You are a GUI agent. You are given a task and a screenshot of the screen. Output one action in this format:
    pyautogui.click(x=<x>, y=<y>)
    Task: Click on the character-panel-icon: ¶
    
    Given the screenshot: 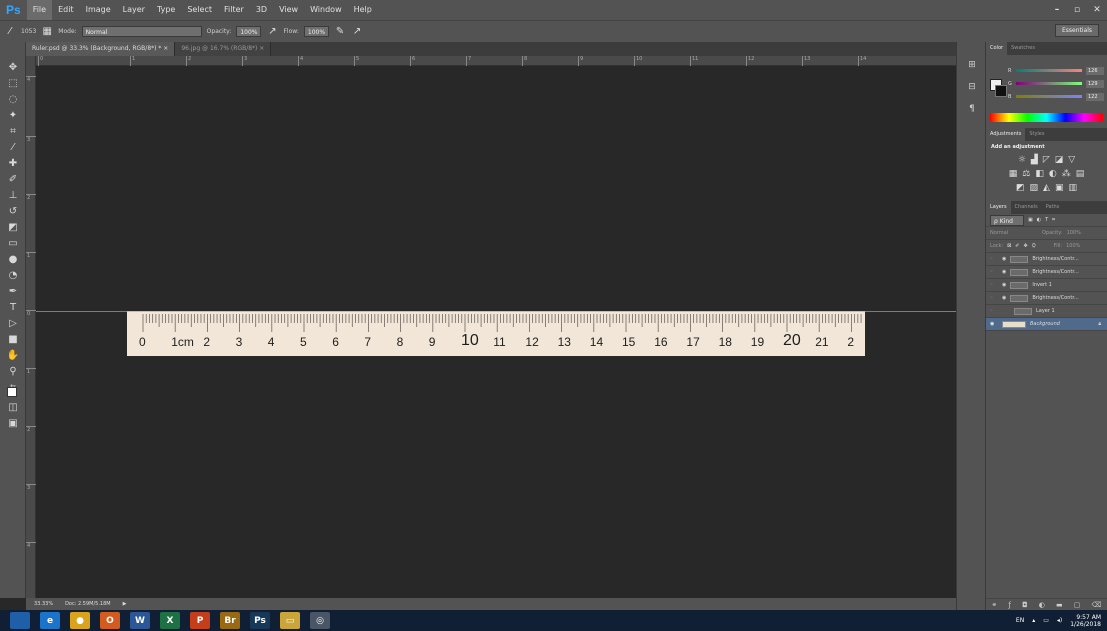 What is the action you would take?
    pyautogui.click(x=972, y=110)
    